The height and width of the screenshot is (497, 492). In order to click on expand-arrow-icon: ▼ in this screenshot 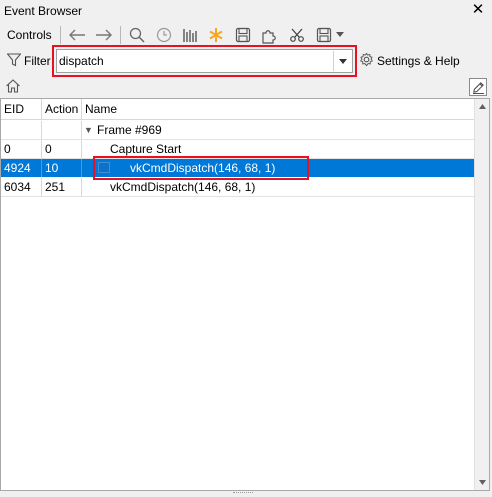, I will do `click(88, 130)`.